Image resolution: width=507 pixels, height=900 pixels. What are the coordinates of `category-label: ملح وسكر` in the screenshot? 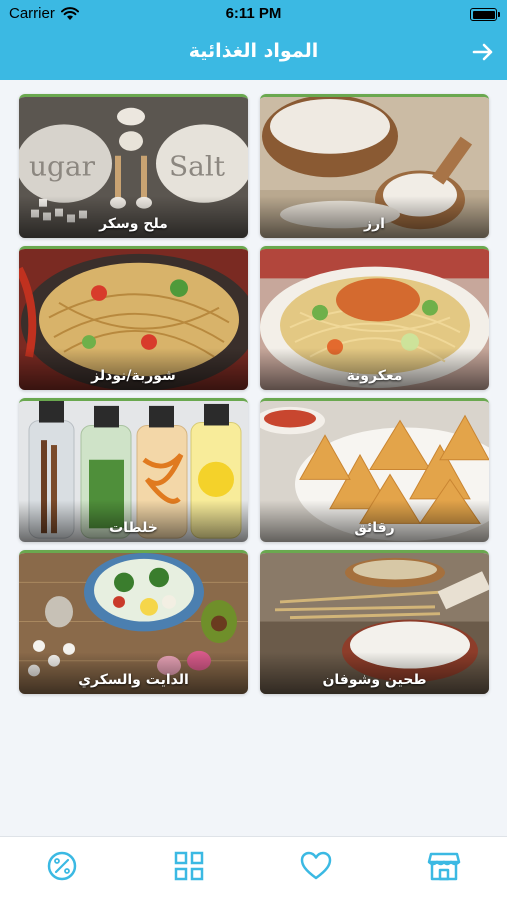 It's located at (133, 224).